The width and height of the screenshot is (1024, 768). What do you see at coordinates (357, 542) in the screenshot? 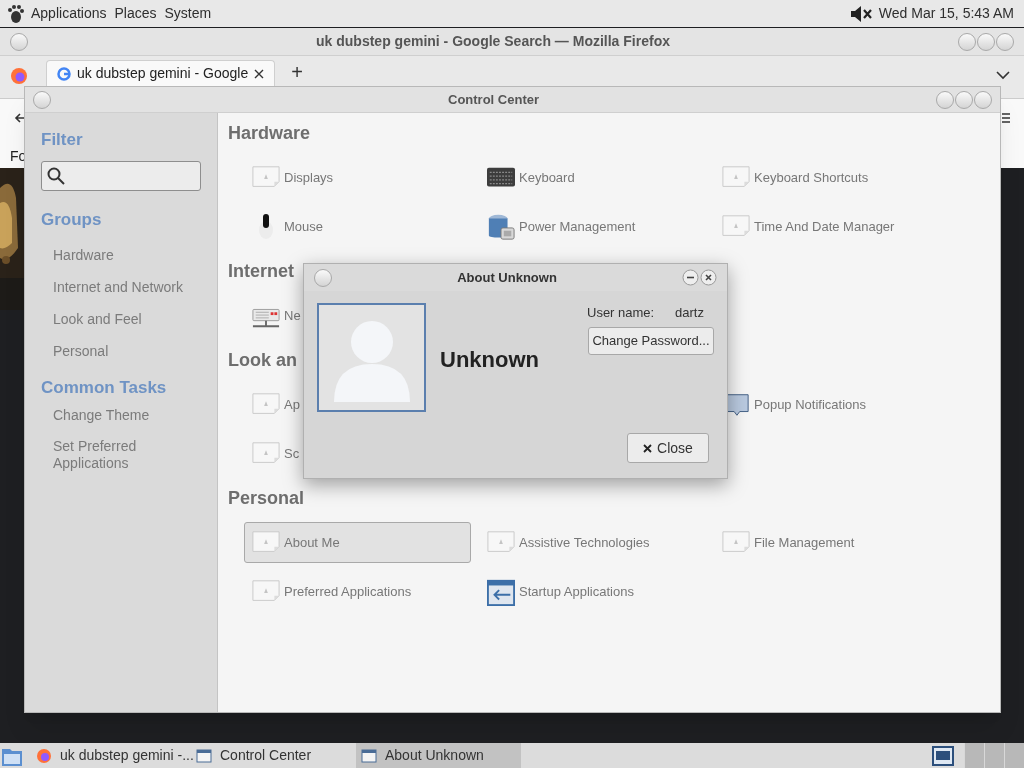
I see `settings-item: About Me` at bounding box center [357, 542].